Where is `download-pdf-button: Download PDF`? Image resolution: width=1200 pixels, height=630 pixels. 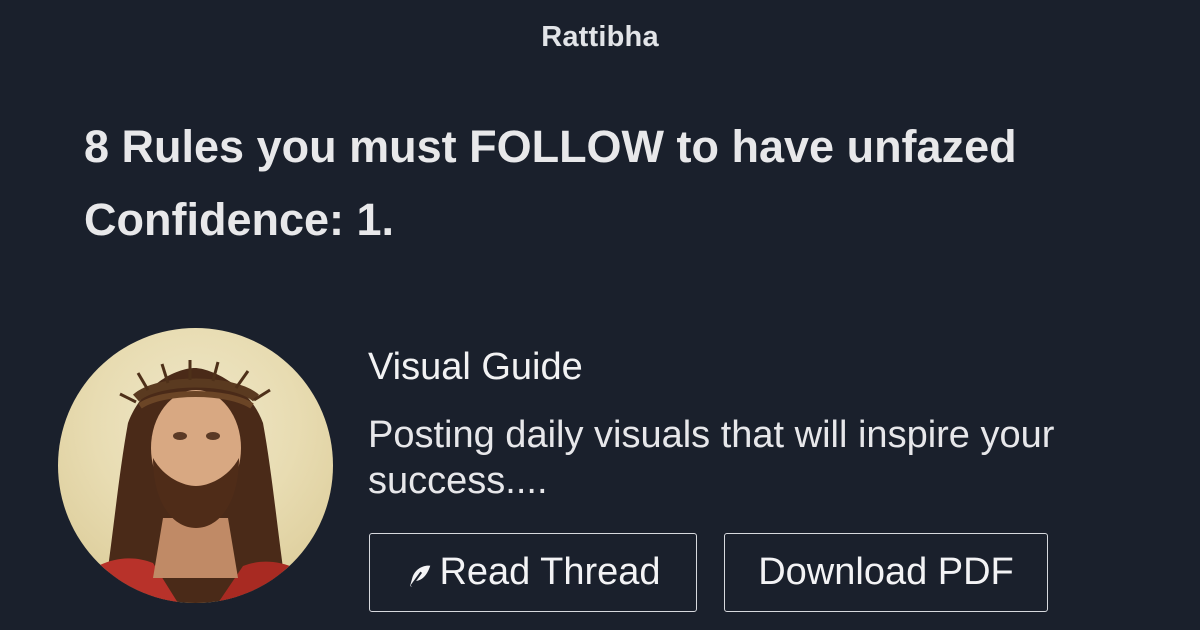 download-pdf-button: Download PDF is located at coordinates (886, 572).